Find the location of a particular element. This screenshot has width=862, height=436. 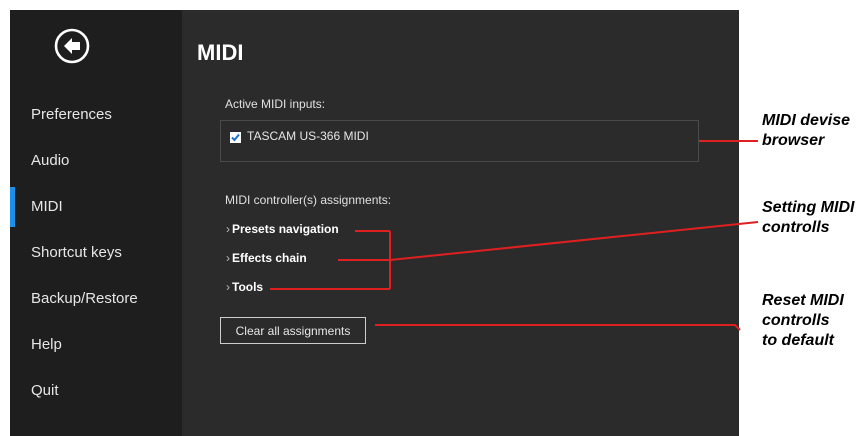

back-arrow-icon is located at coordinates (72, 46).